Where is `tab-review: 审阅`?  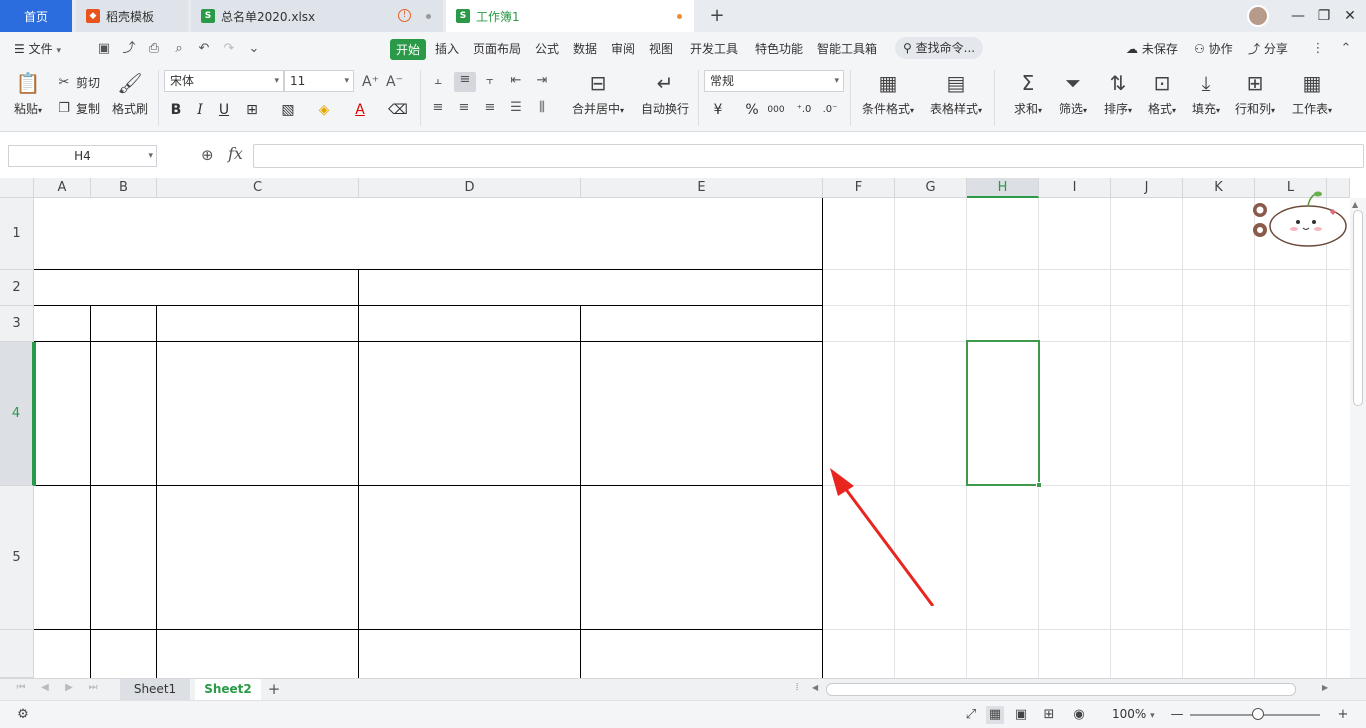
tab-review: 审阅 is located at coordinates (623, 48).